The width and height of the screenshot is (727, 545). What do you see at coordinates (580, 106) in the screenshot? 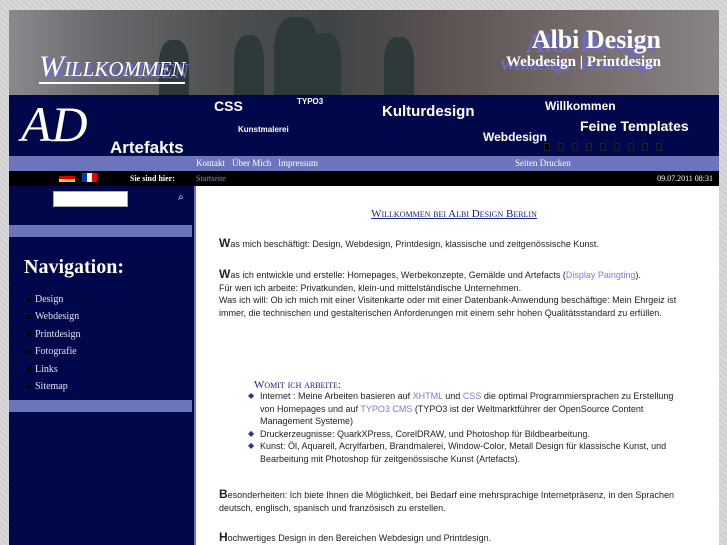
I see `tag-willkommen: Willkommen` at bounding box center [580, 106].